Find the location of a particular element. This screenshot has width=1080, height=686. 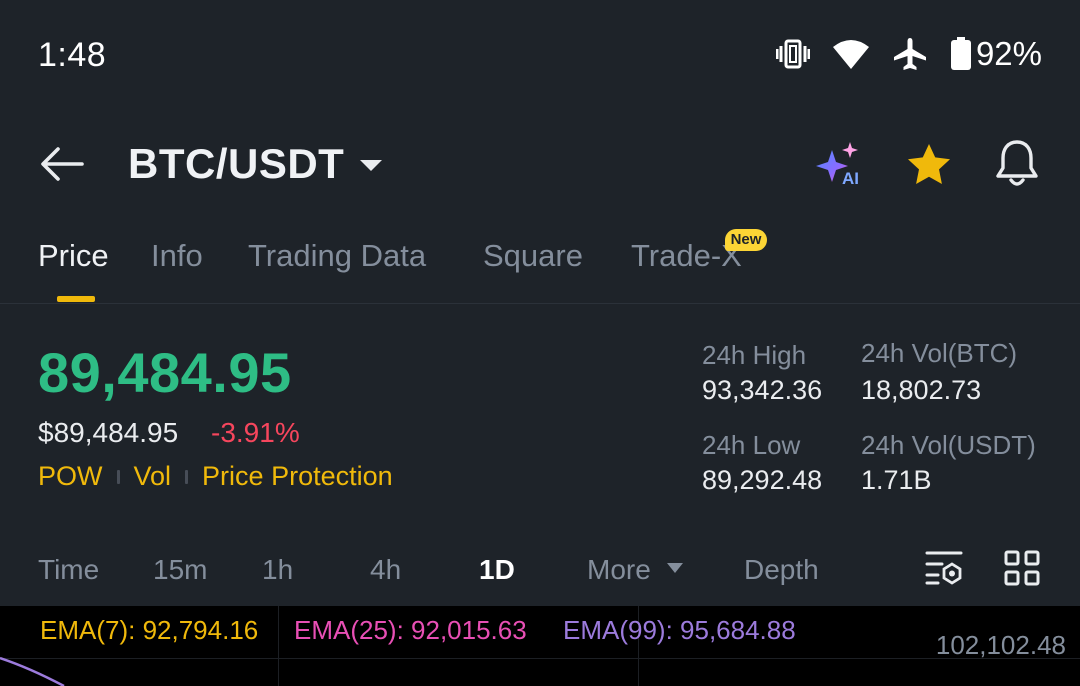

back-arrow-icon is located at coordinates (62, 164).